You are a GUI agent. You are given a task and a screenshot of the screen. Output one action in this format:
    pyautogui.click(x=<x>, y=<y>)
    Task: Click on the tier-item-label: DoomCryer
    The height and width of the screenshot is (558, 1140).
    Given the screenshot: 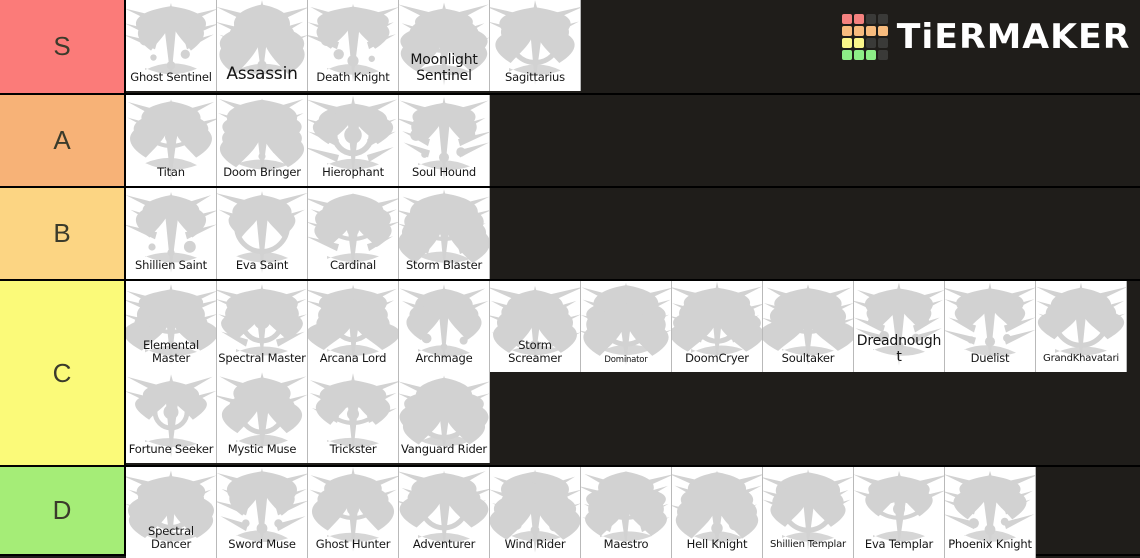 What is the action you would take?
    pyautogui.click(x=717, y=358)
    